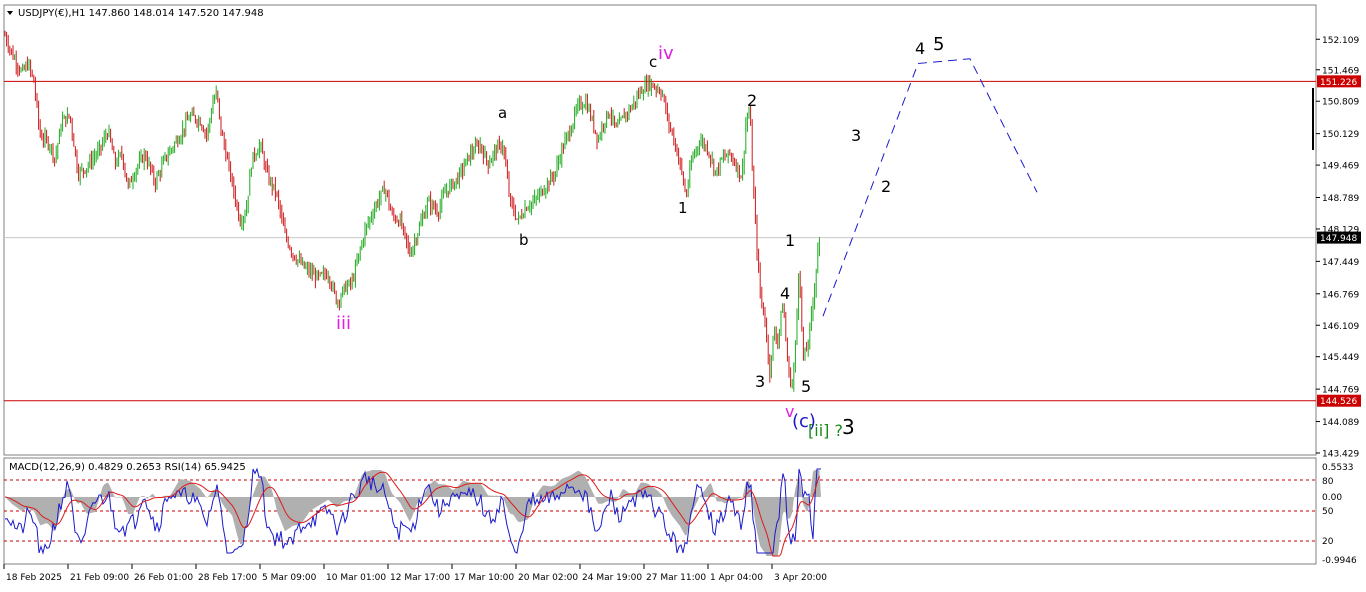 The height and width of the screenshot is (592, 1366). I want to click on macd-tick-label: -0.9946, so click(1339, 561).